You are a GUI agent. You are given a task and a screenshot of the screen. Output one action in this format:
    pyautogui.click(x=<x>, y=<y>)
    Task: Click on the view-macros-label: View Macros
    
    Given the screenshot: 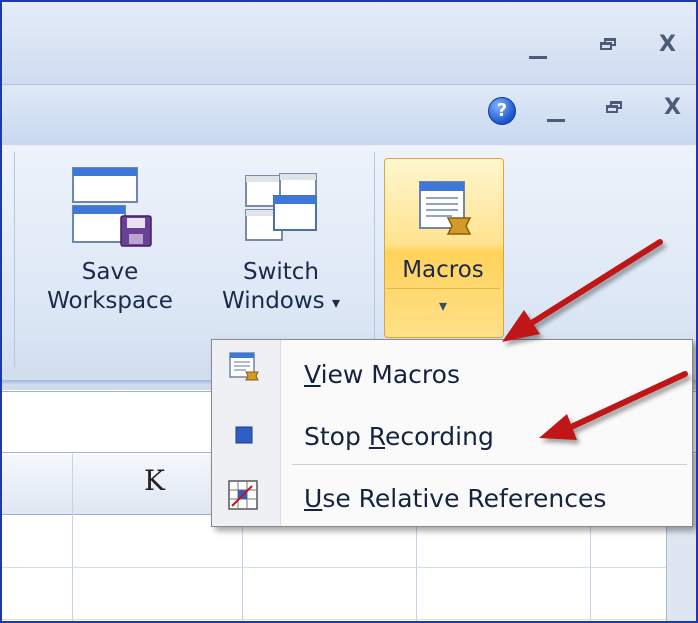 What is the action you would take?
    pyautogui.click(x=382, y=374)
    